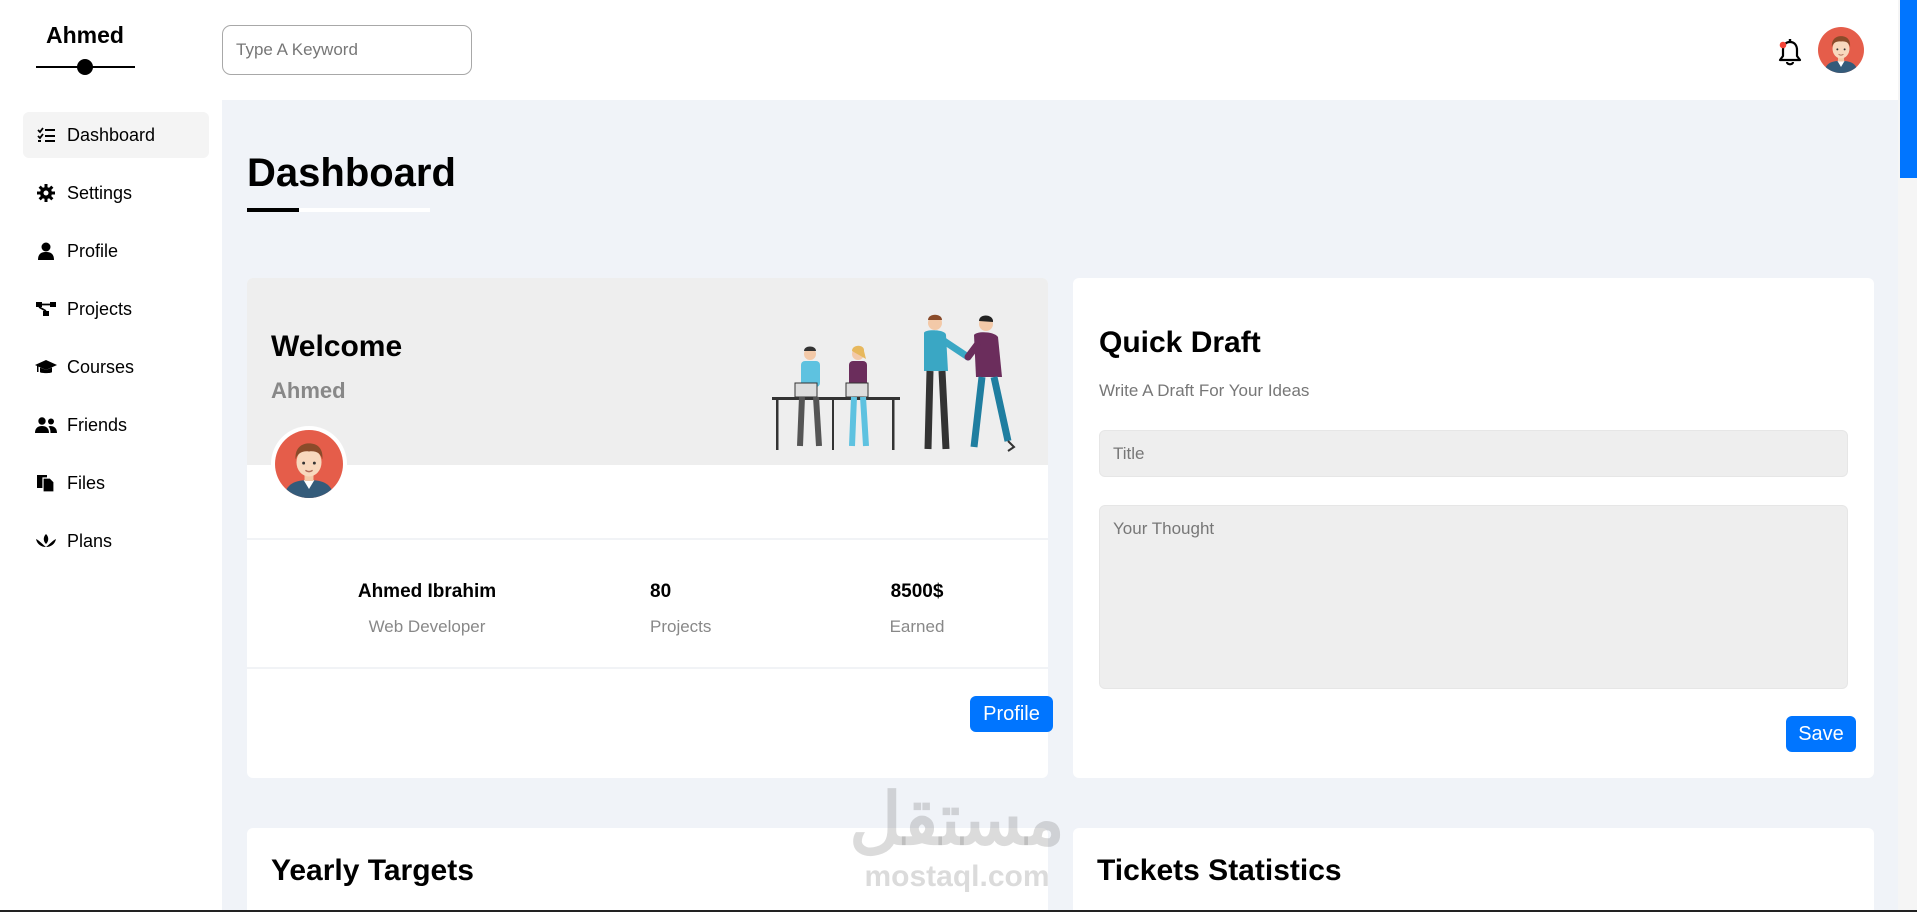  What do you see at coordinates (93, 250) in the screenshot?
I see `sidebar-item-label: Profile` at bounding box center [93, 250].